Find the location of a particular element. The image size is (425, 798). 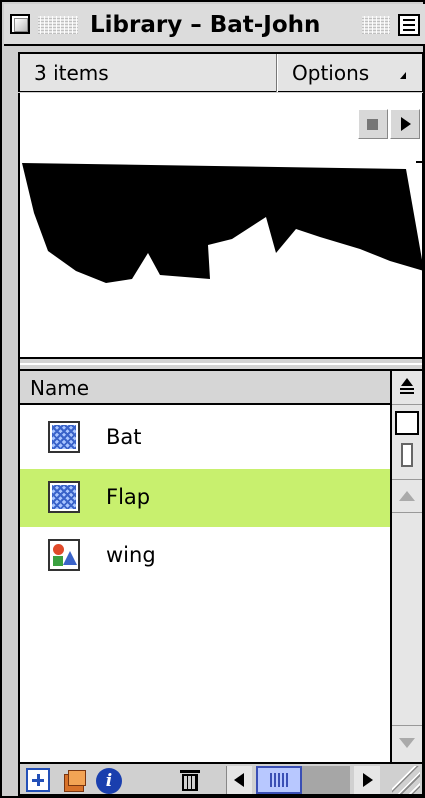

name-column-header: Name is located at coordinates (59, 388).